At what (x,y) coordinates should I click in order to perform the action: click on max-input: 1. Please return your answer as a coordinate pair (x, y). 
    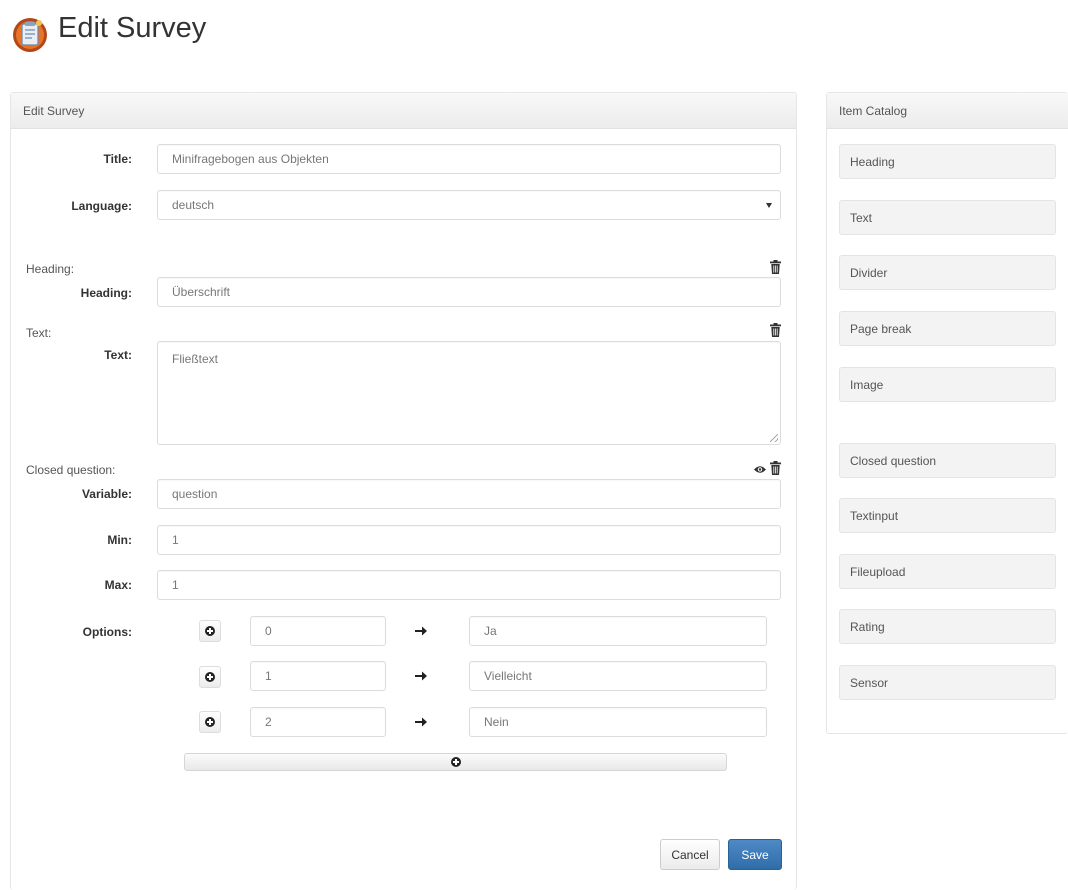
    Looking at the image, I should click on (469, 585).